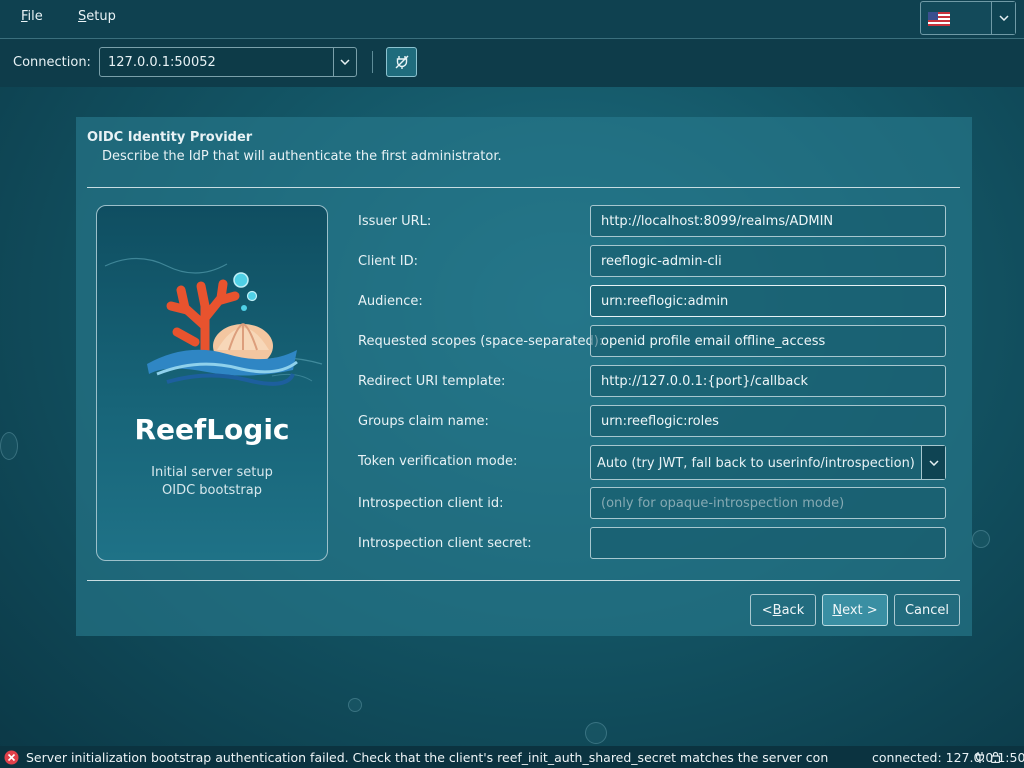 The height and width of the screenshot is (768, 1024). Describe the element at coordinates (512, 63) in the screenshot. I see `connection-toolbar: Connection: 127.0.0.1:50052` at that location.